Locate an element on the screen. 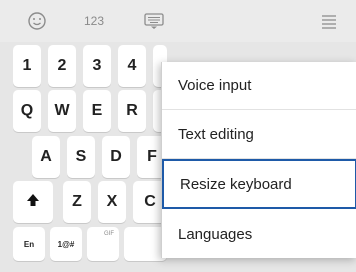  key-label: Q is located at coordinates (27, 110).